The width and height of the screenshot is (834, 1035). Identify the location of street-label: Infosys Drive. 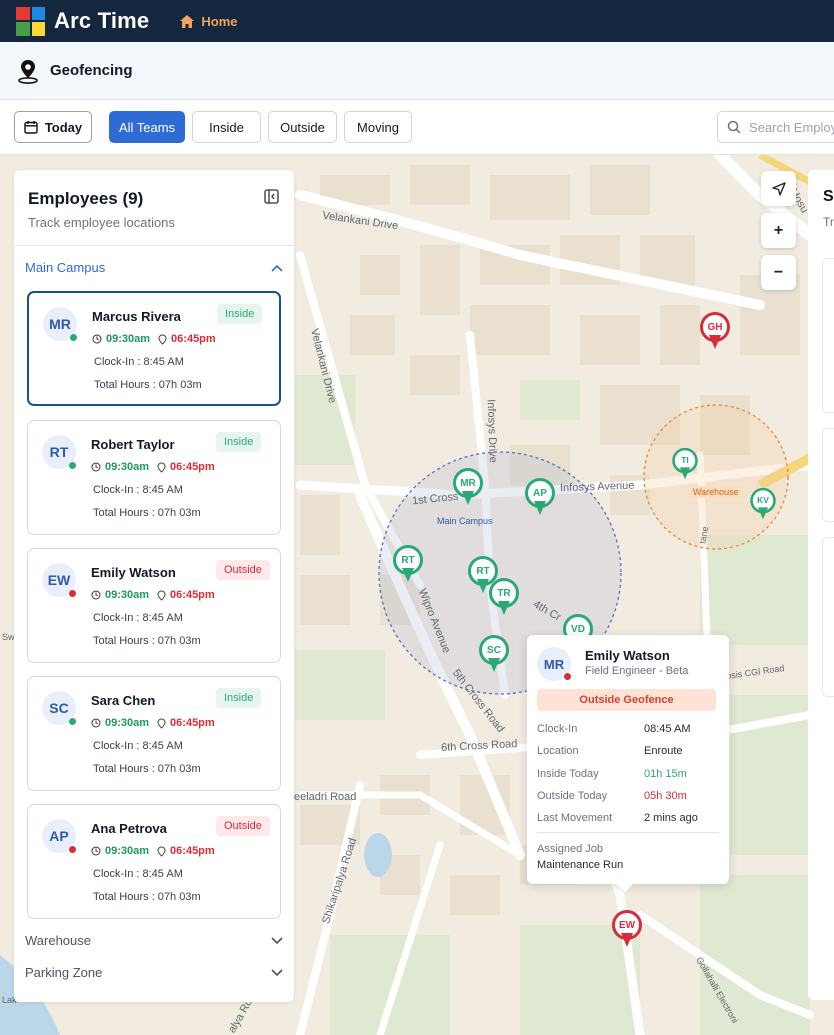
(491, 431).